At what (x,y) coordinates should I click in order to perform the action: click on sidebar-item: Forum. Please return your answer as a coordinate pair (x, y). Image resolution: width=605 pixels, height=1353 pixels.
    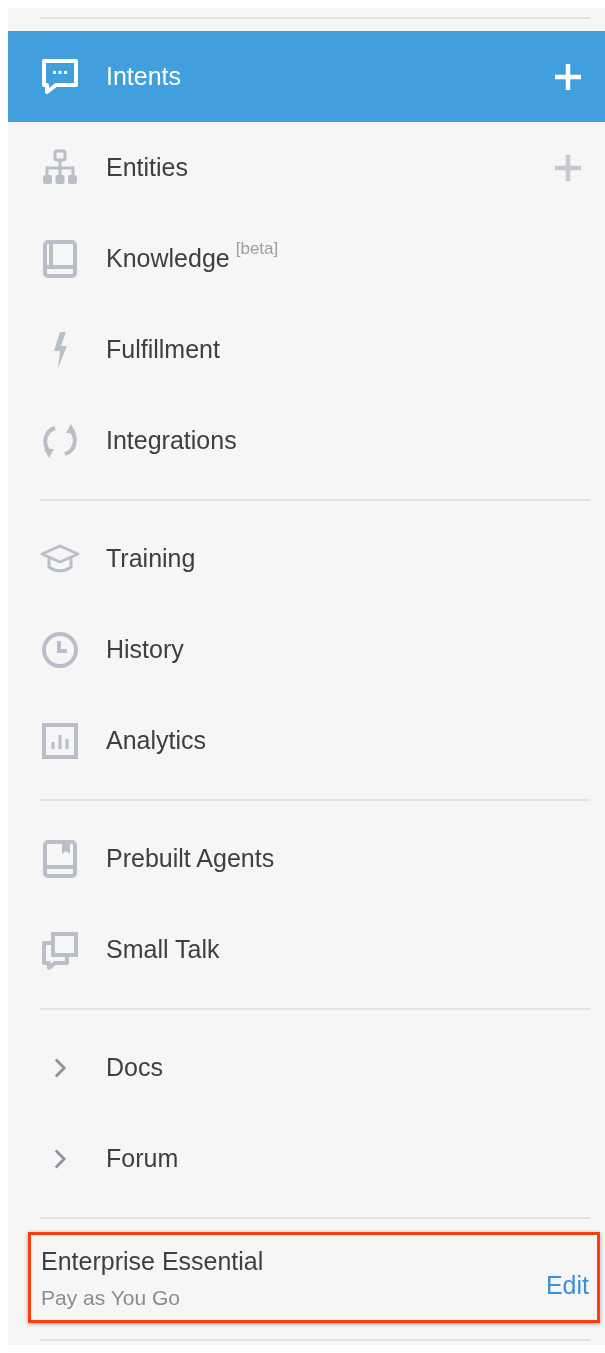
    Looking at the image, I should click on (306, 1158).